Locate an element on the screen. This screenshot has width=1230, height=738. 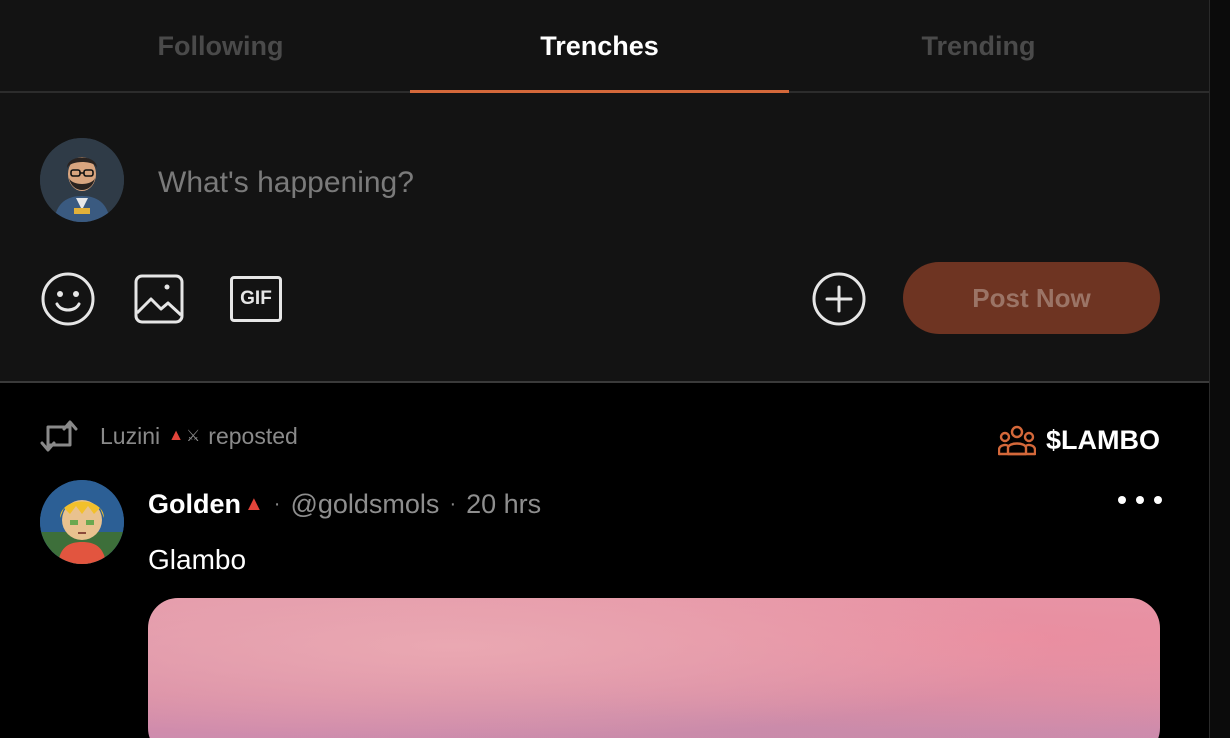
reposter-name: Luzini is located at coordinates (130, 436).